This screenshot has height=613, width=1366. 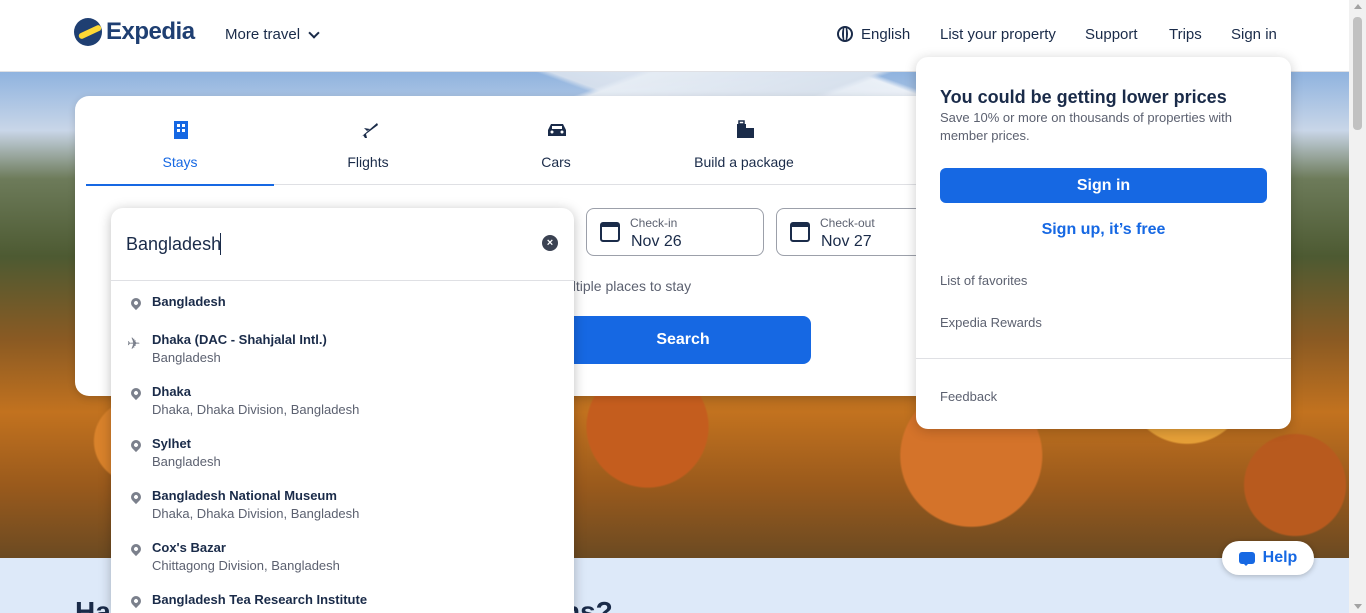 I want to click on scroll-down-icon, so click(x=1358, y=606).